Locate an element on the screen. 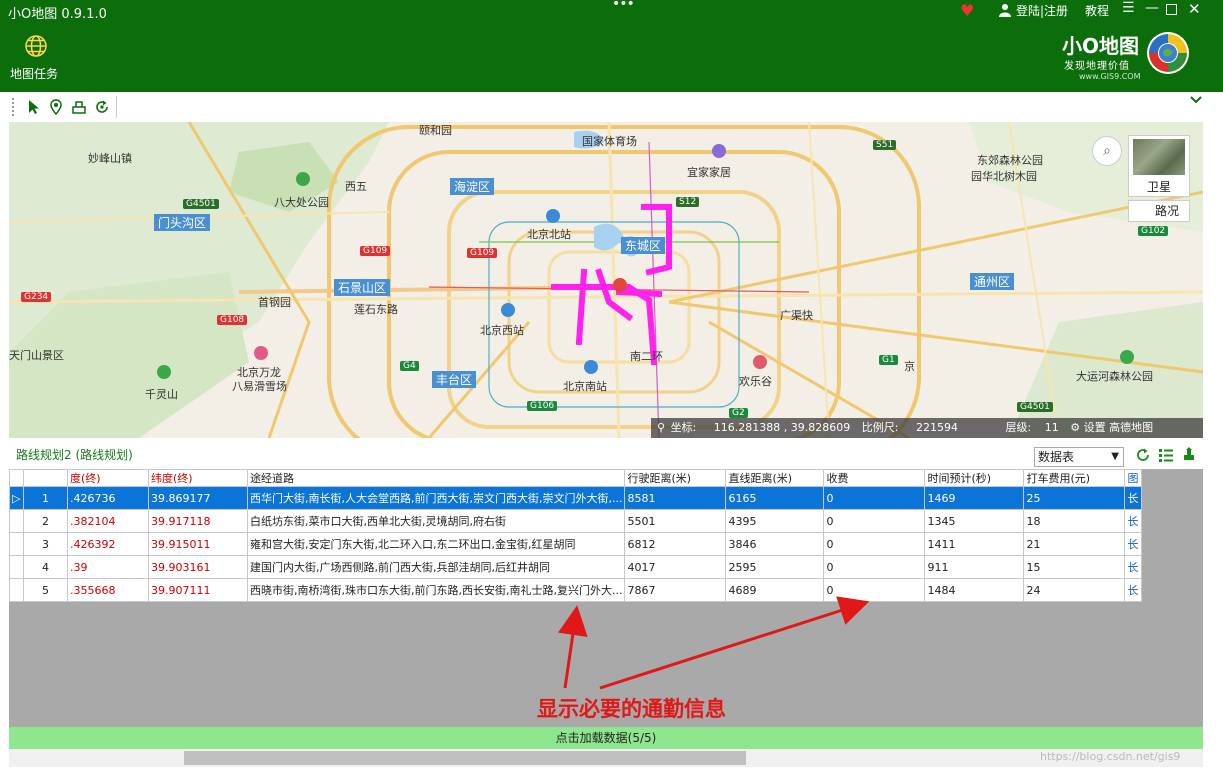  column-header-roads: 途经道路 is located at coordinates (436, 478).